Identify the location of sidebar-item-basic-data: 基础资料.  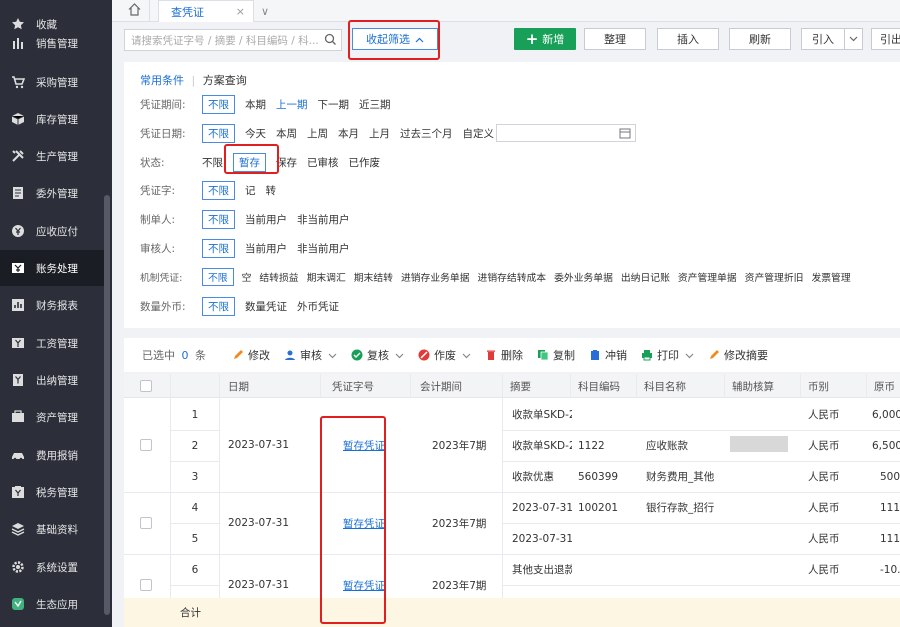
(52, 529).